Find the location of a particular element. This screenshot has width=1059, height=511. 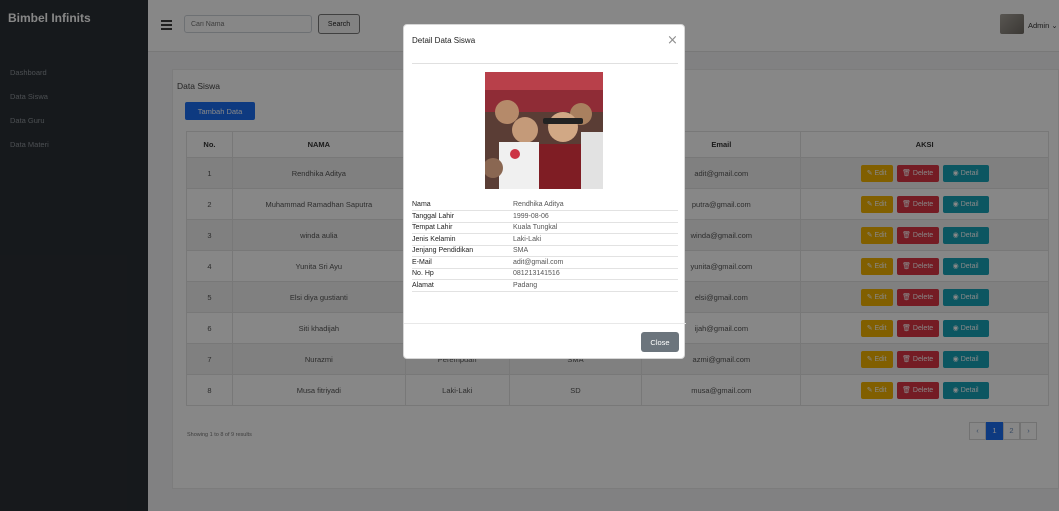

detail-value: Padang is located at coordinates (591, 285).